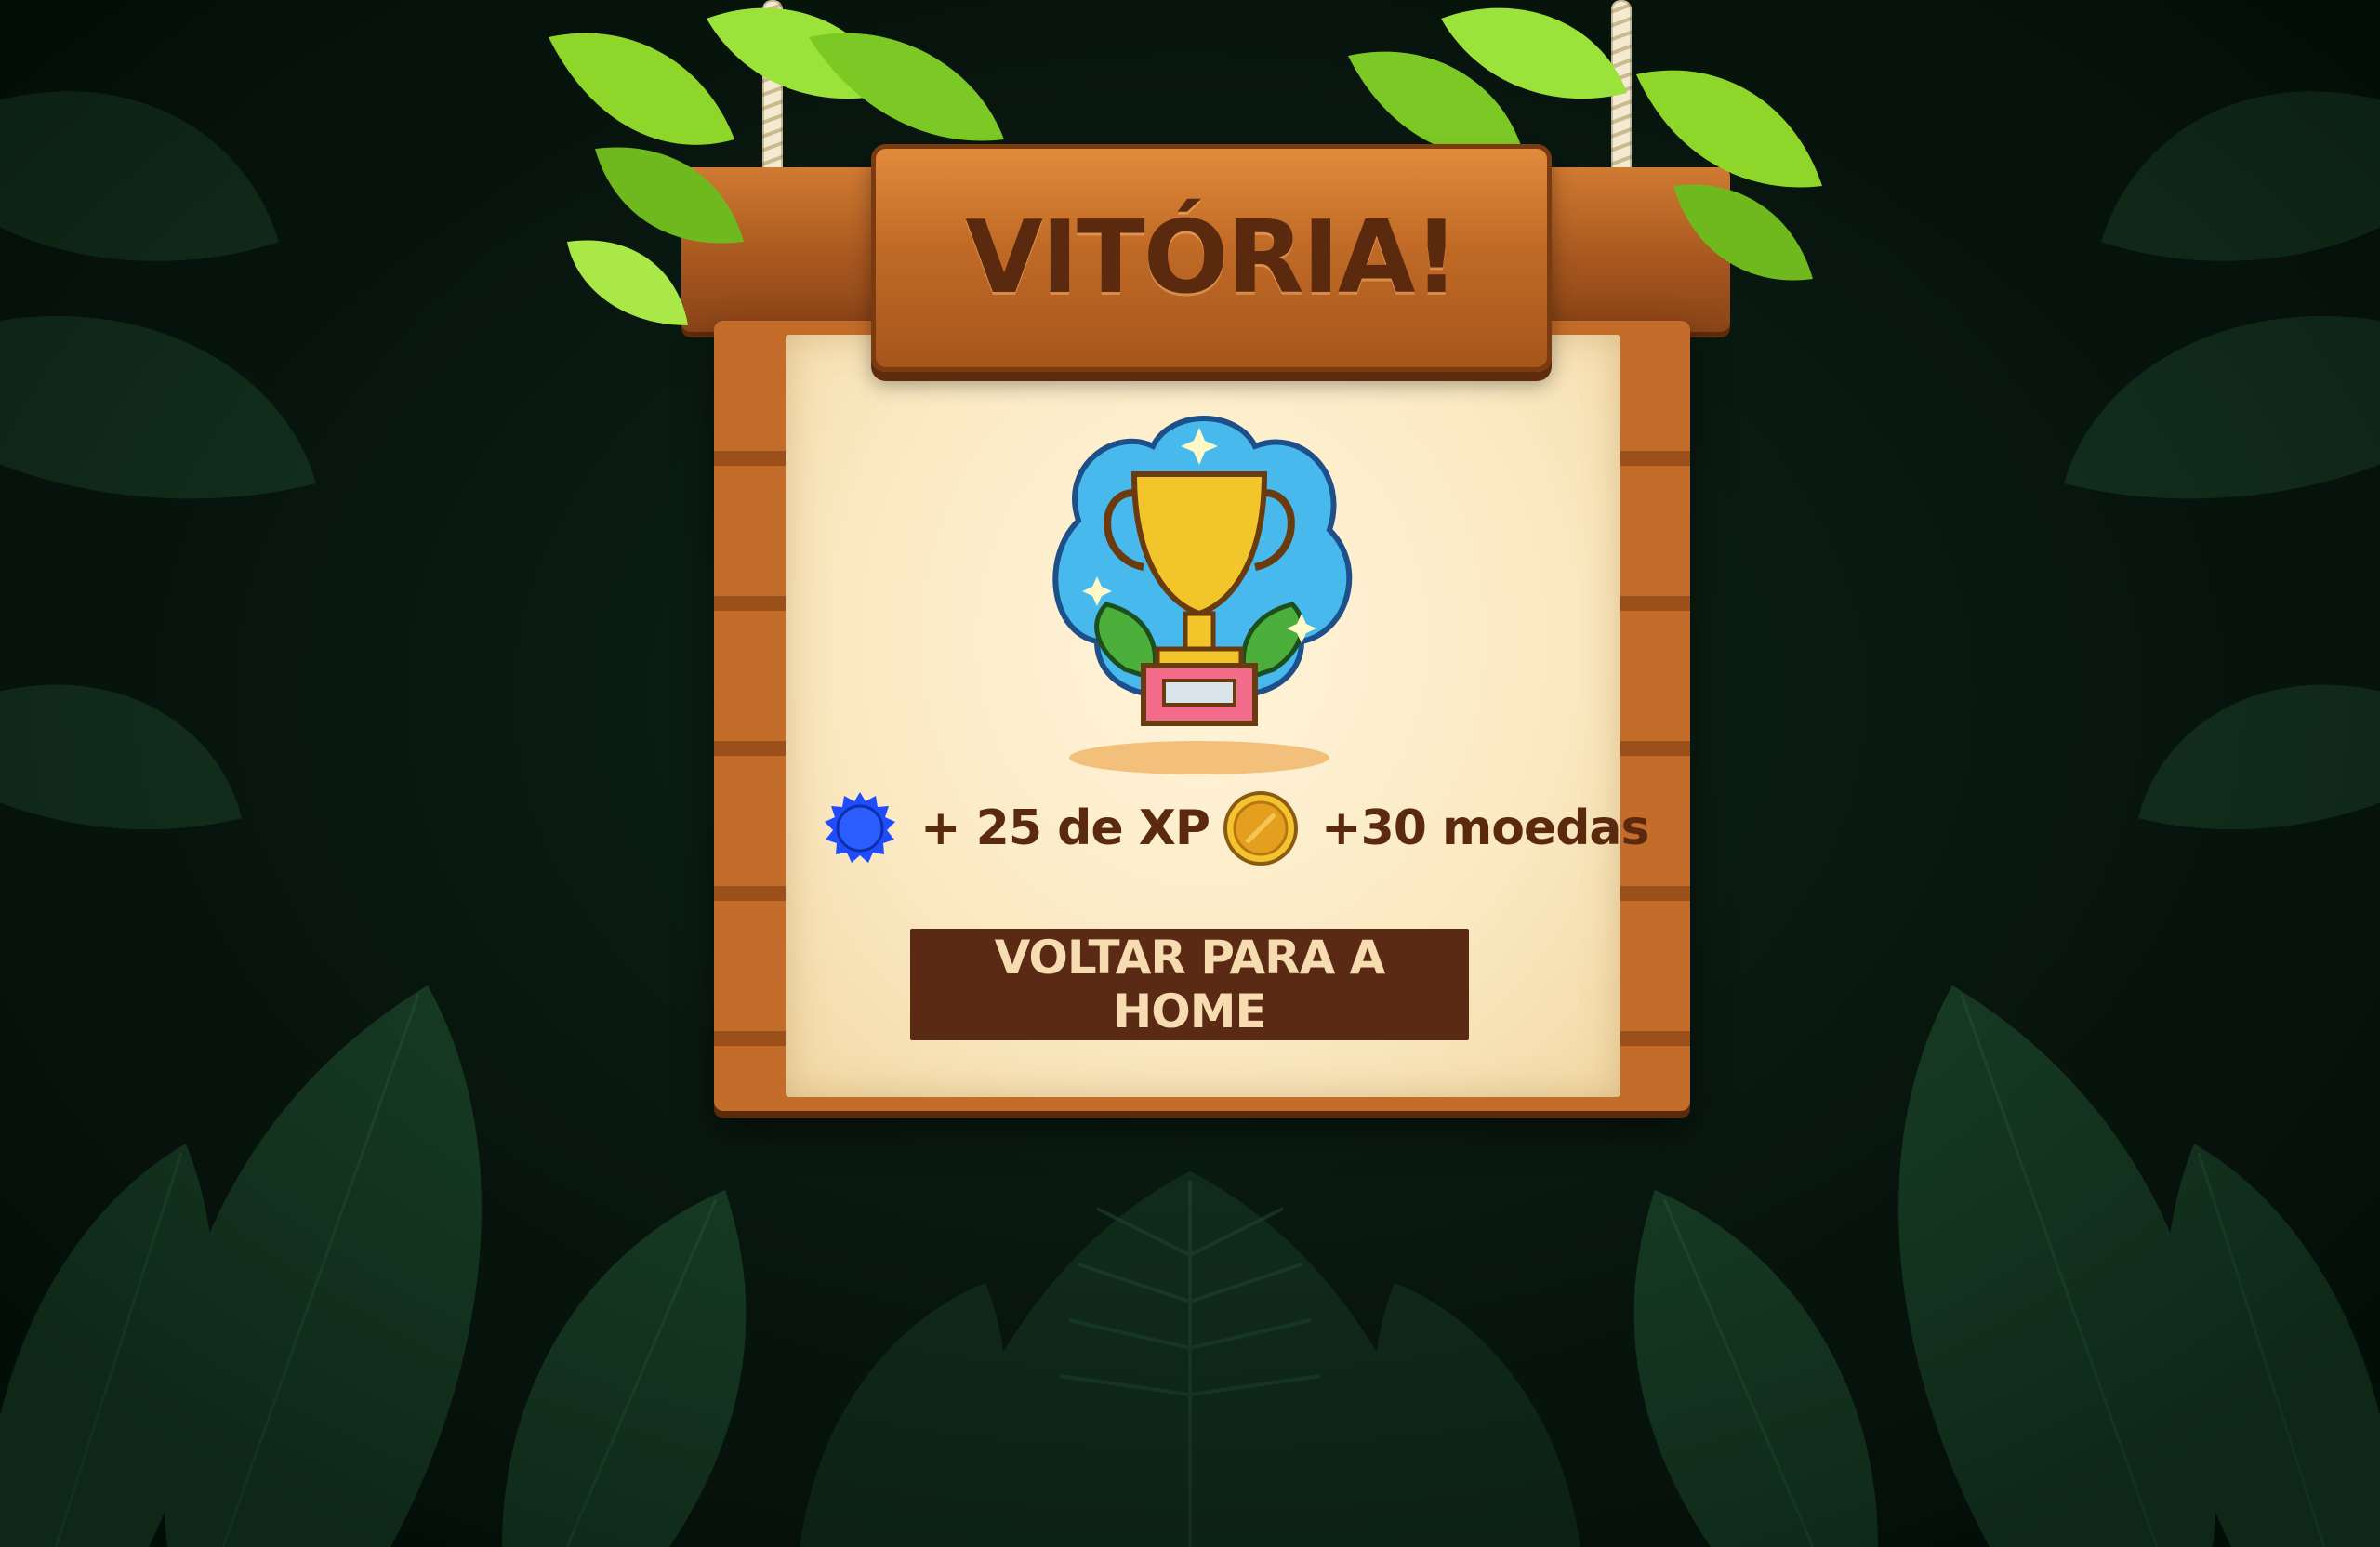  I want to click on title-plank: VITÓRIA!, so click(1211, 258).